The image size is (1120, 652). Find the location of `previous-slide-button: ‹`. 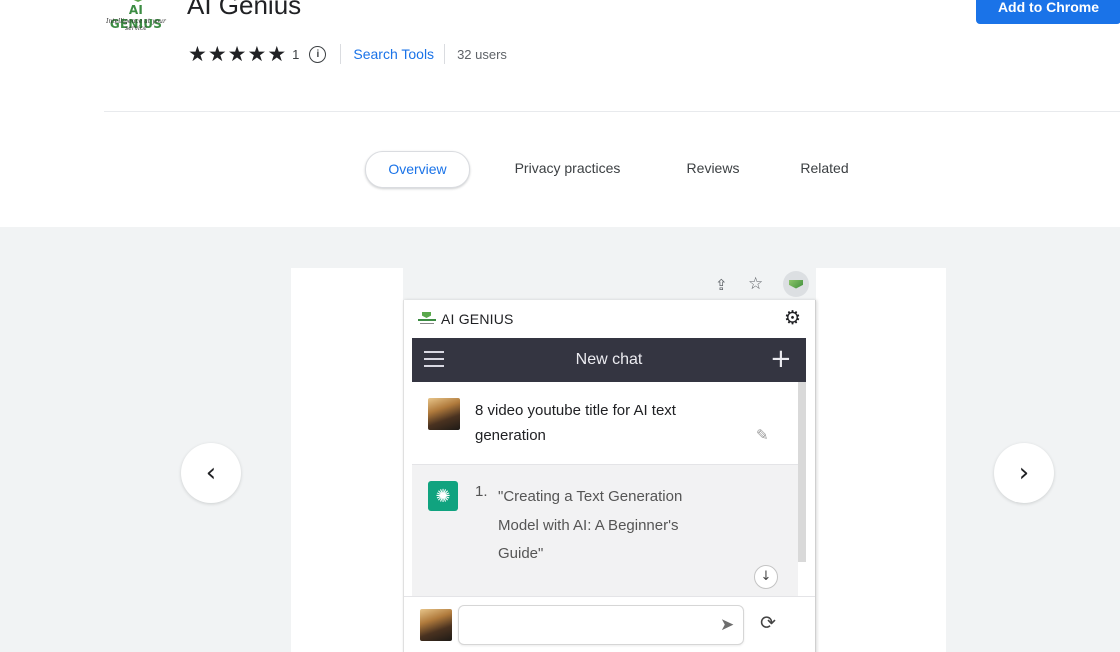

previous-slide-button: ‹ is located at coordinates (211, 473).